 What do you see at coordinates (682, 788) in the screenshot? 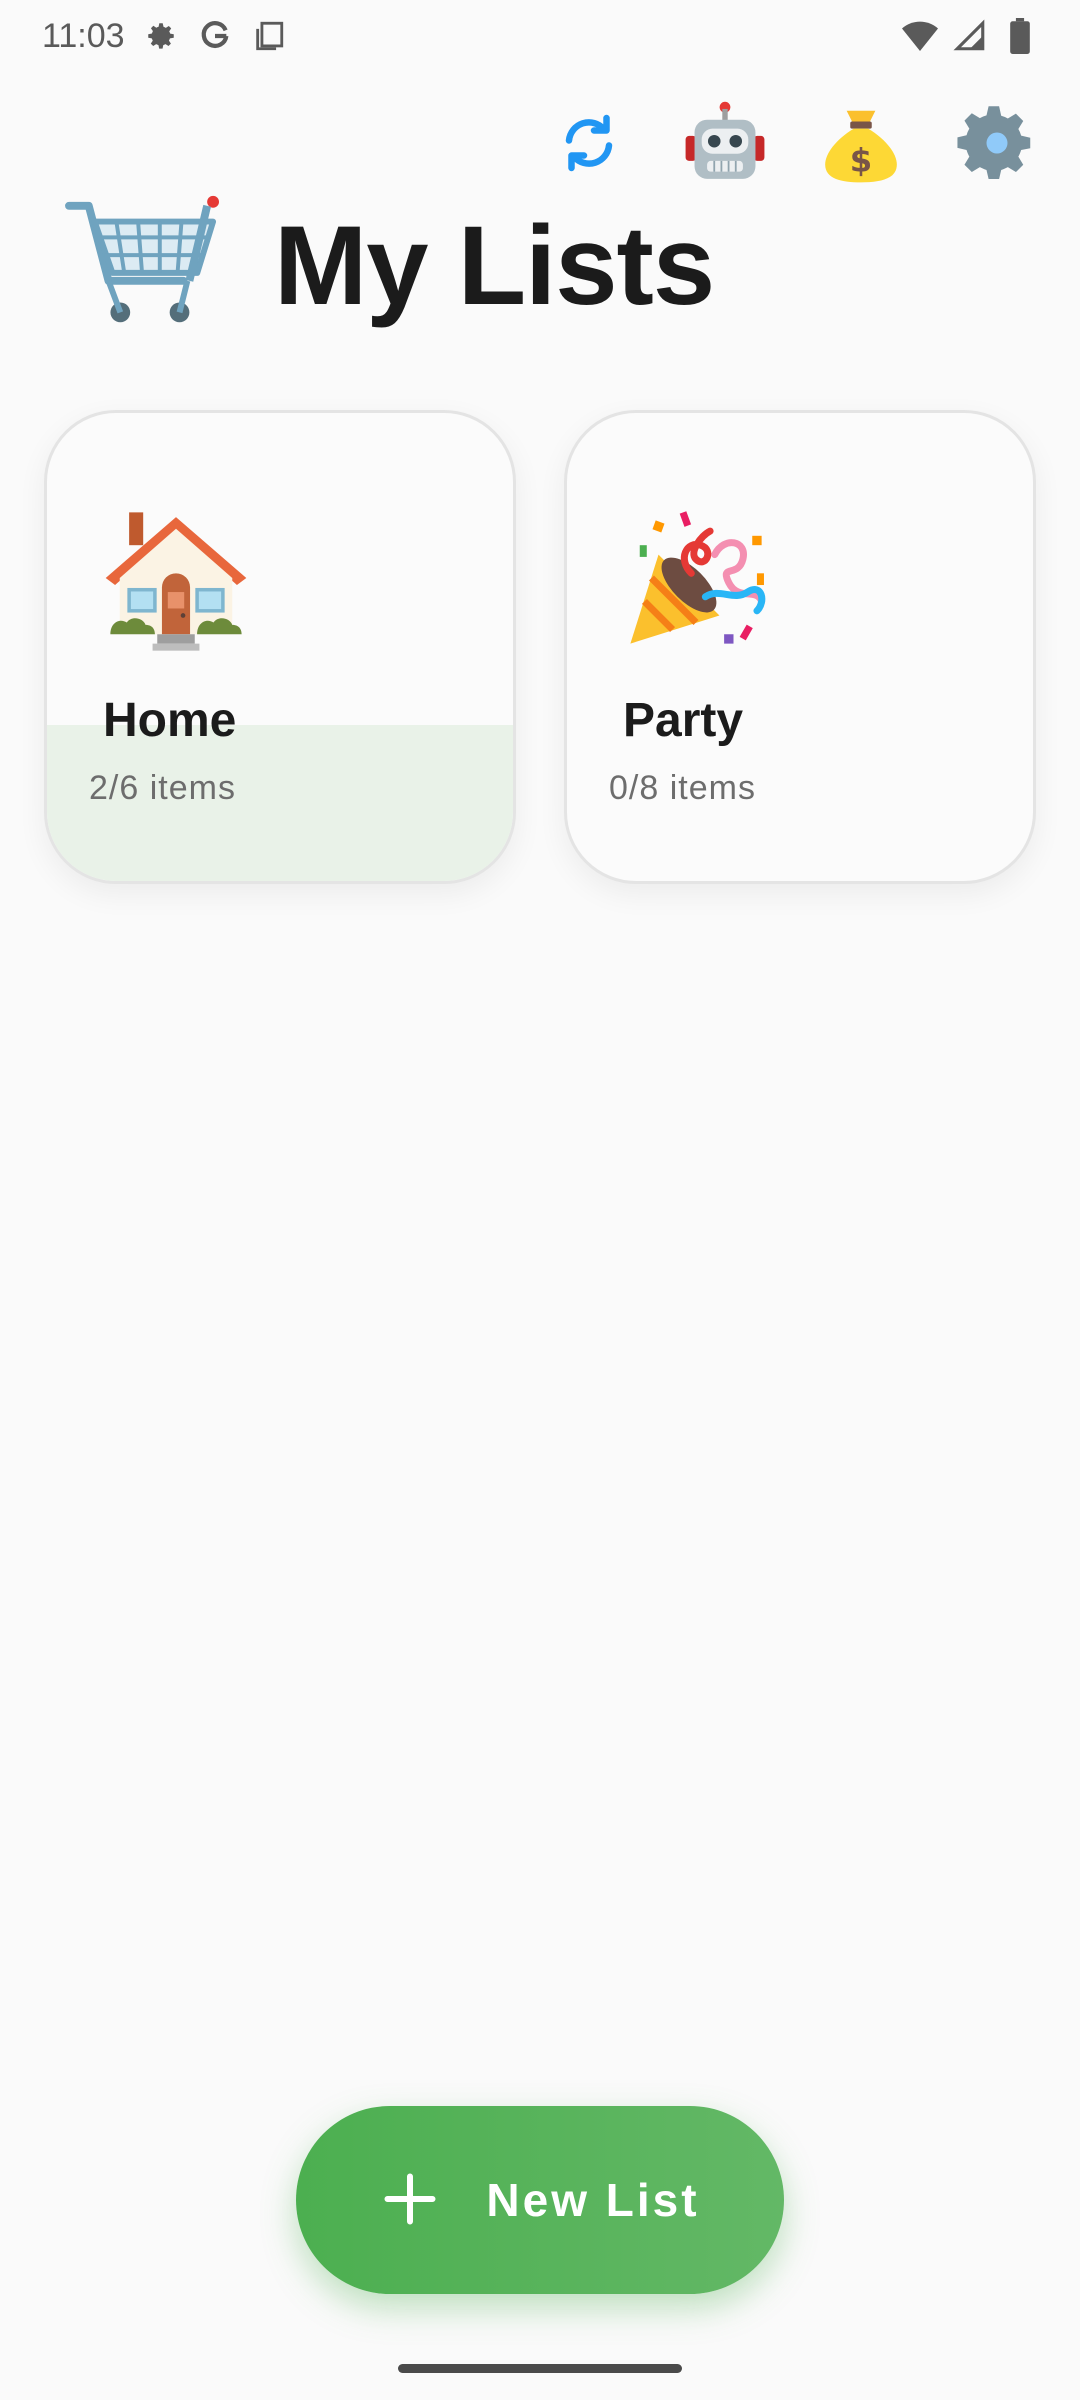
I see `list-item-count: 0/8 items` at bounding box center [682, 788].